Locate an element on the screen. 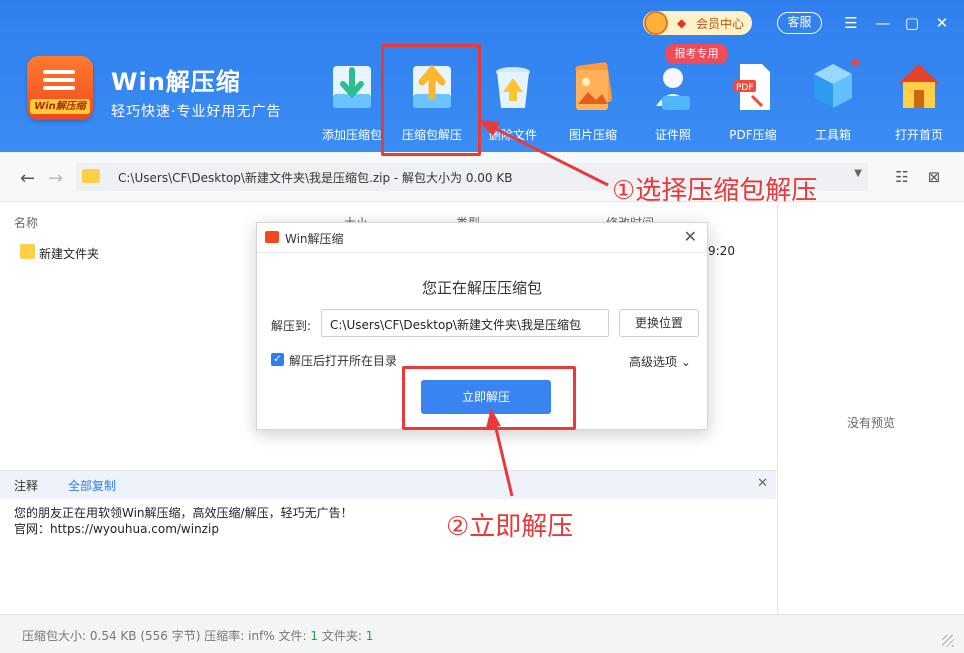  annotation-arrows is located at coordinates (543, 308).